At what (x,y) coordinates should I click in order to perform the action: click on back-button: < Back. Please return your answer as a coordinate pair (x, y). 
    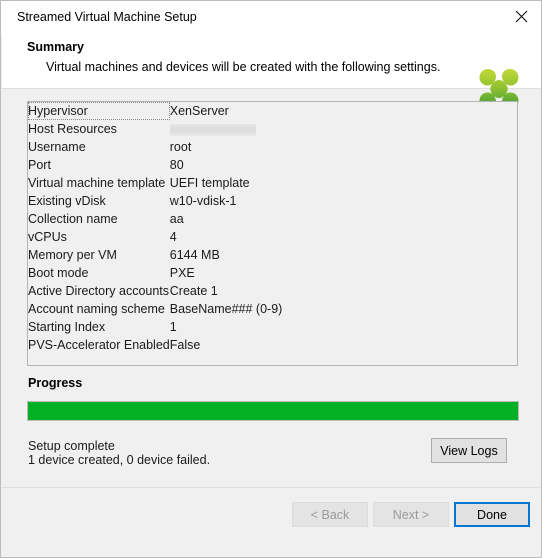
    Looking at the image, I should click on (330, 514).